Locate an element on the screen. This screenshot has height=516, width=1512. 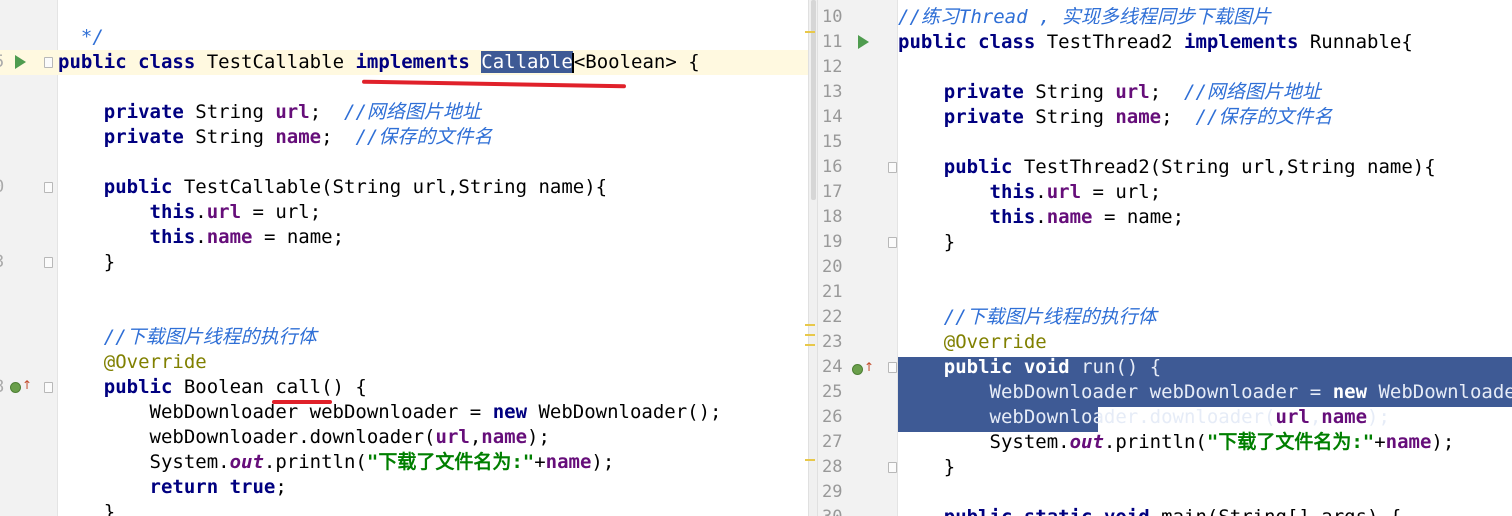
code-line: private String name; //保存的文件名 is located at coordinates (404, 137).